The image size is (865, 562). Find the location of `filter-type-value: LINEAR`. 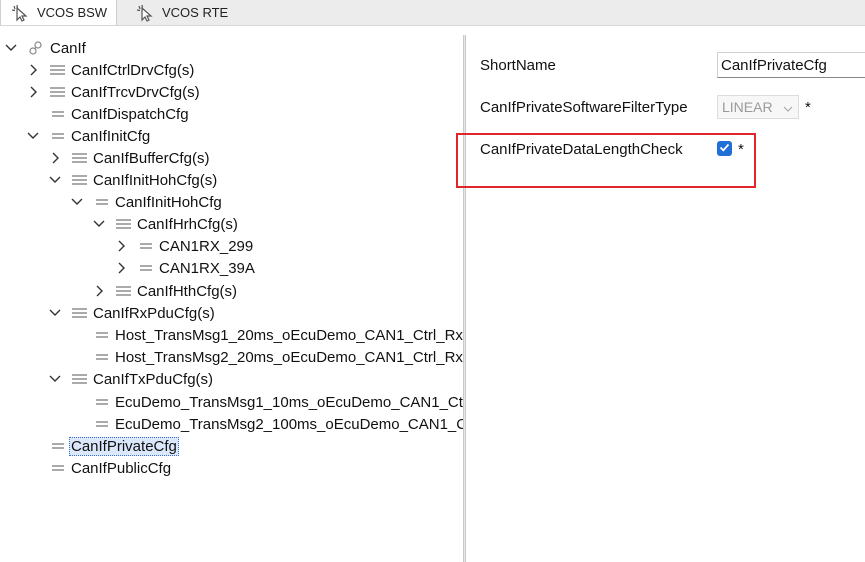

filter-type-value: LINEAR is located at coordinates (747, 107).